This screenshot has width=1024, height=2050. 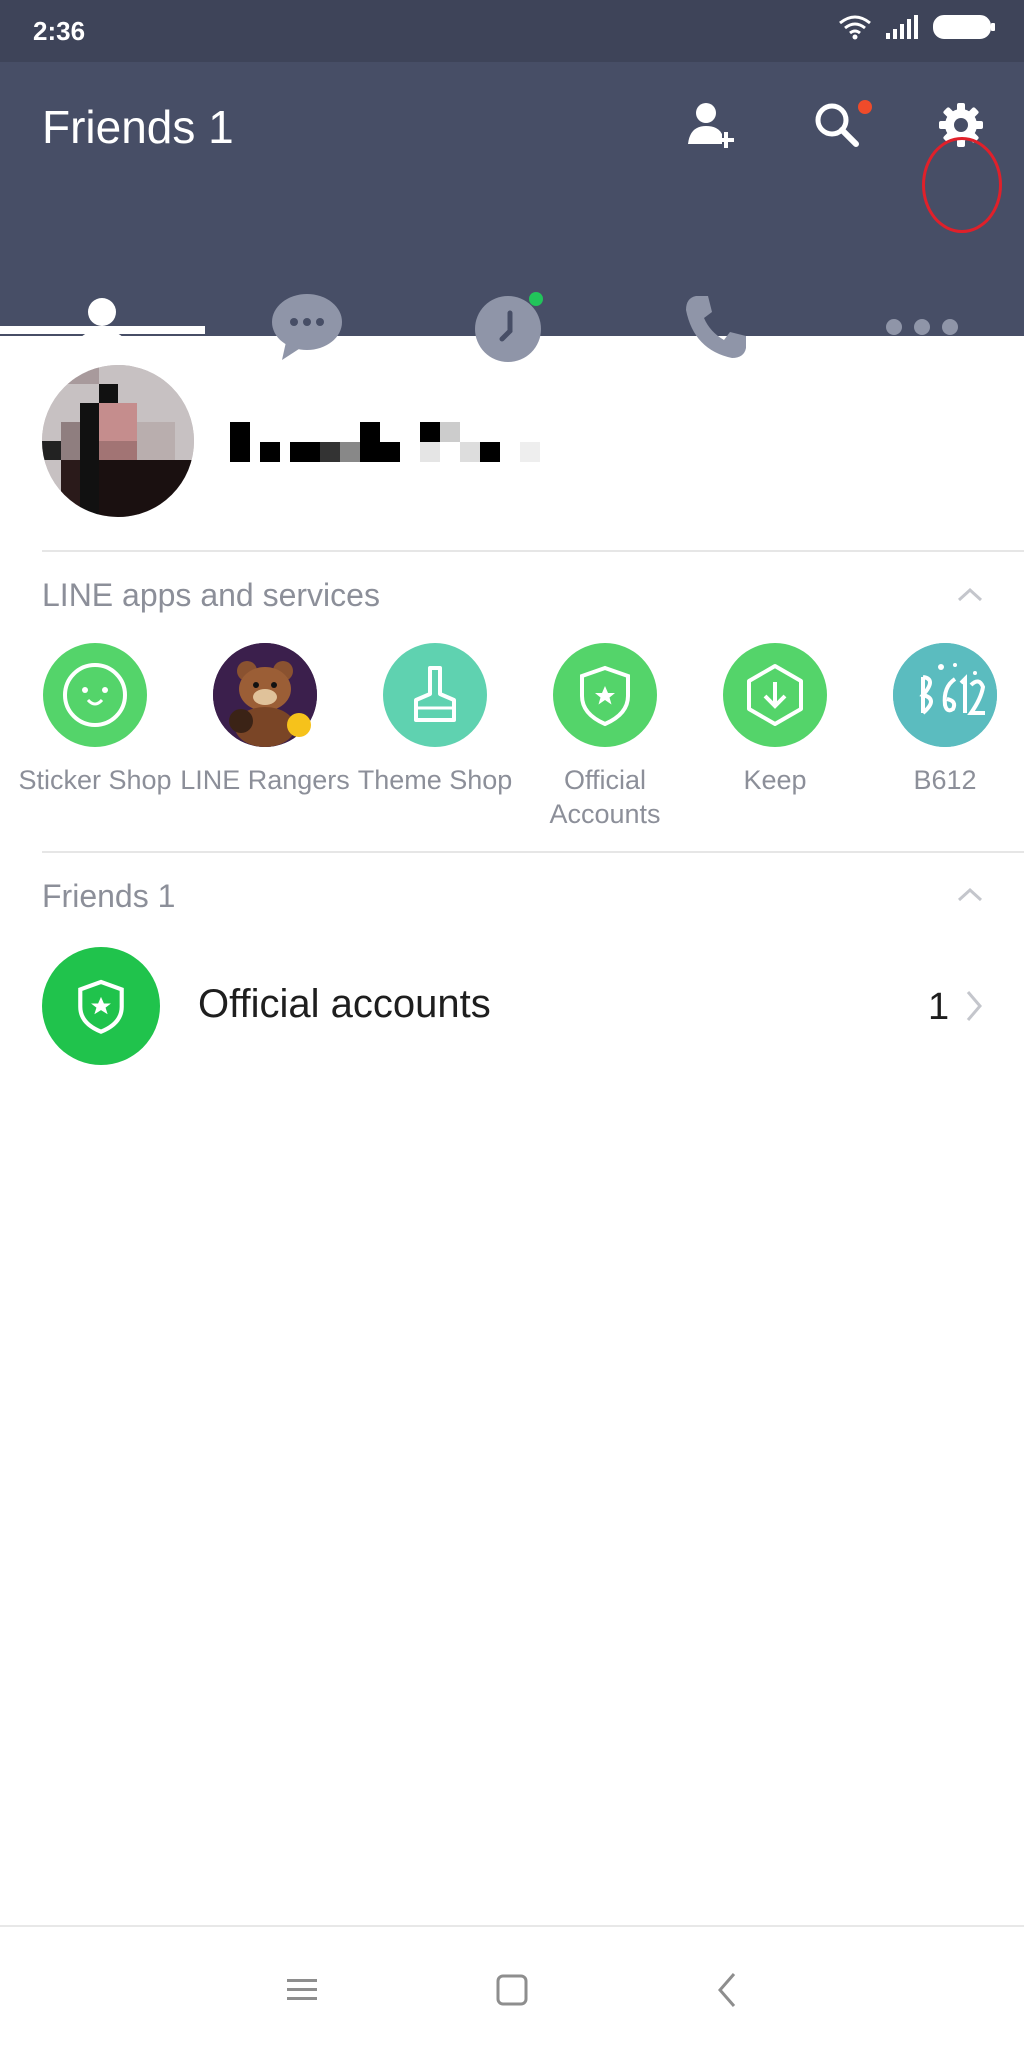 I want to click on chevron-right-icon, so click(x=974, y=1006).